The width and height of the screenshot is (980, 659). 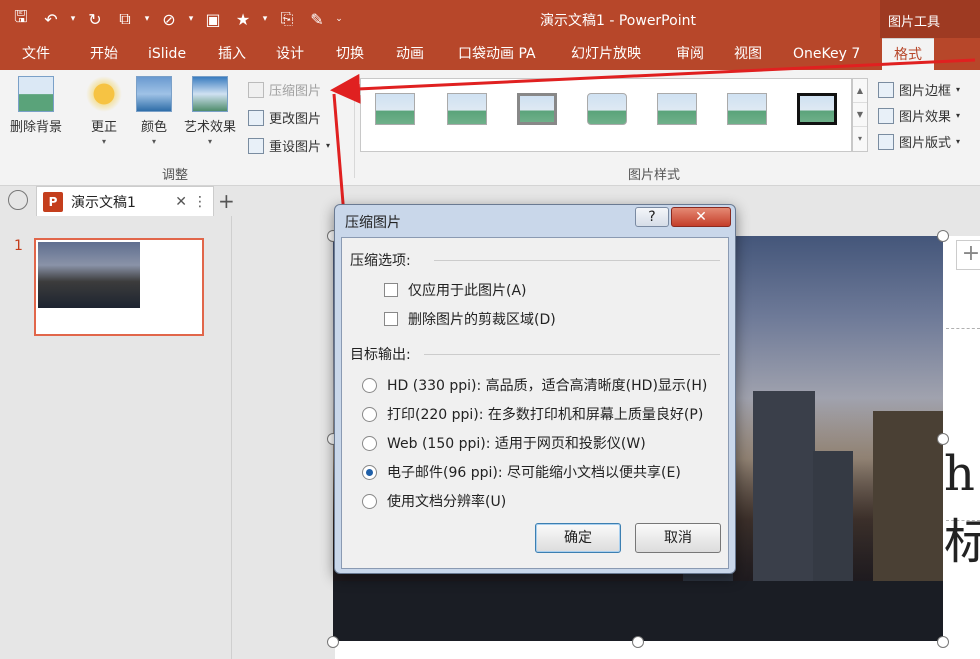 I want to click on radio-document-resolution-label: 使用文档分辨率(U), so click(x=447, y=502).